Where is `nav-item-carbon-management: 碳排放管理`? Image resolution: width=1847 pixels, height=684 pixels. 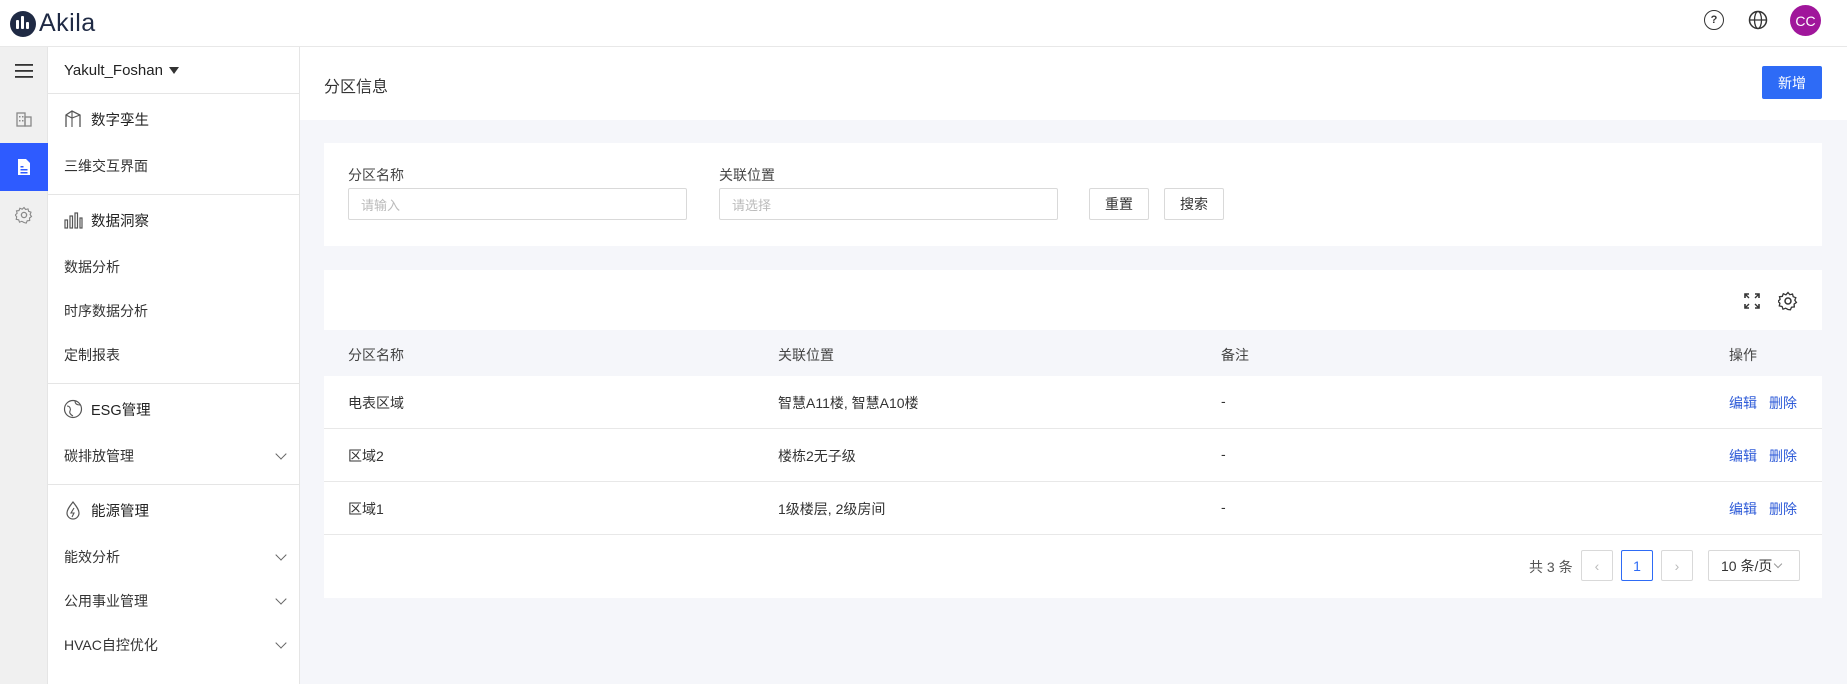 nav-item-carbon-management: 碳排放管理 is located at coordinates (173, 456).